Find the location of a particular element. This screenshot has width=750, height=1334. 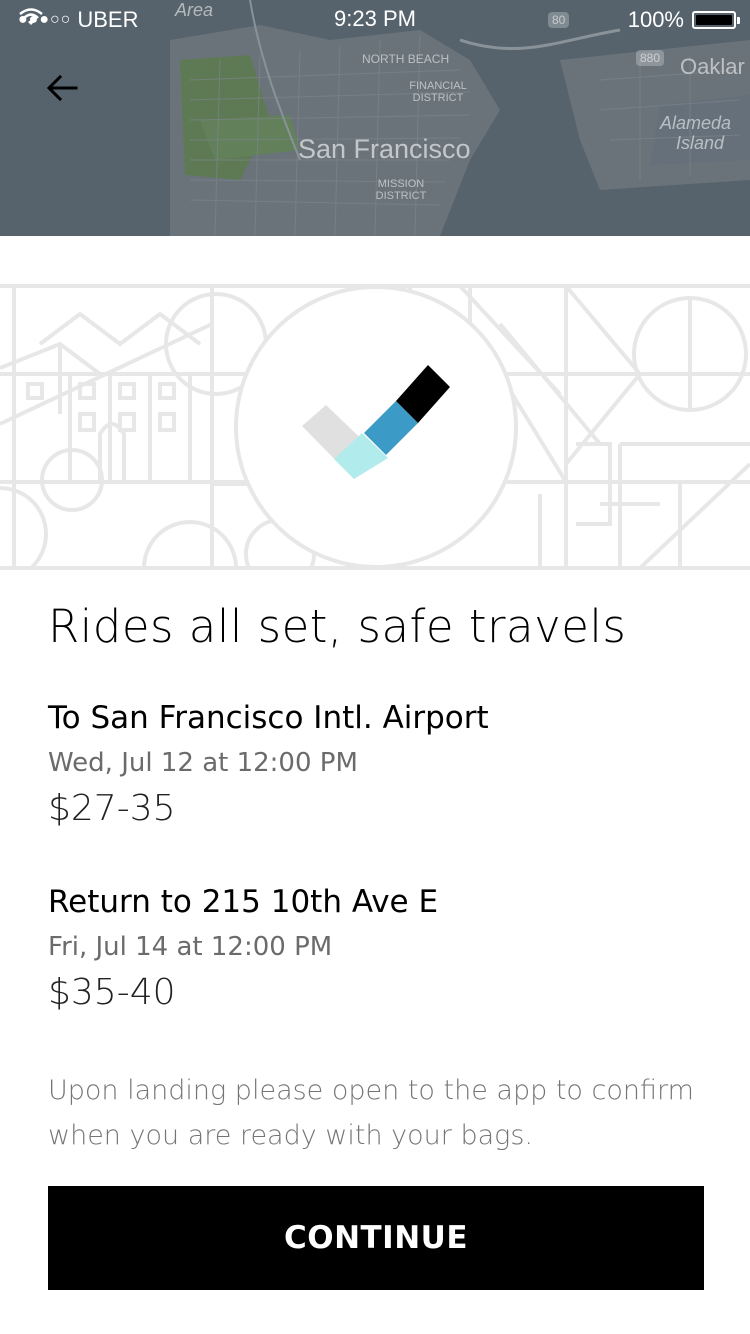

highway-880-shield: 880 is located at coordinates (650, 58).